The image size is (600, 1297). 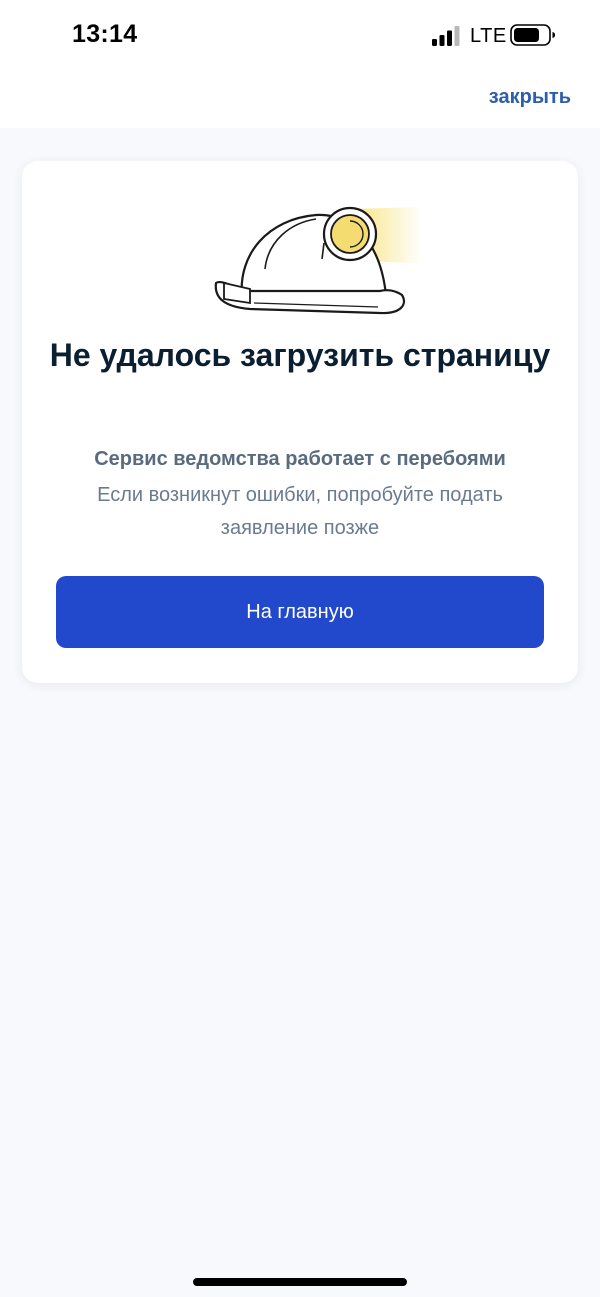 What do you see at coordinates (300, 99) in the screenshot?
I see `top-nav-bar: закрыть` at bounding box center [300, 99].